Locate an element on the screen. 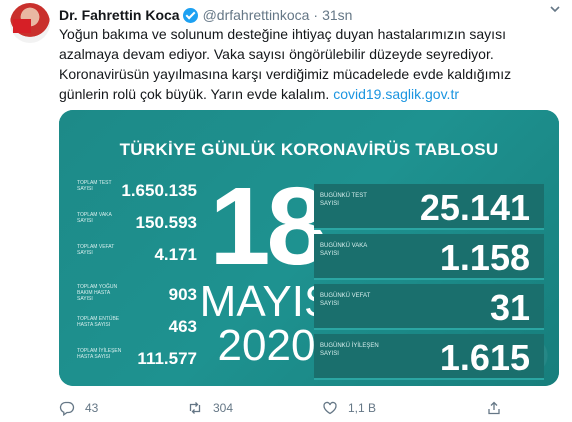 The height and width of the screenshot is (422, 572). retweet-button: 304 is located at coordinates (210, 408).